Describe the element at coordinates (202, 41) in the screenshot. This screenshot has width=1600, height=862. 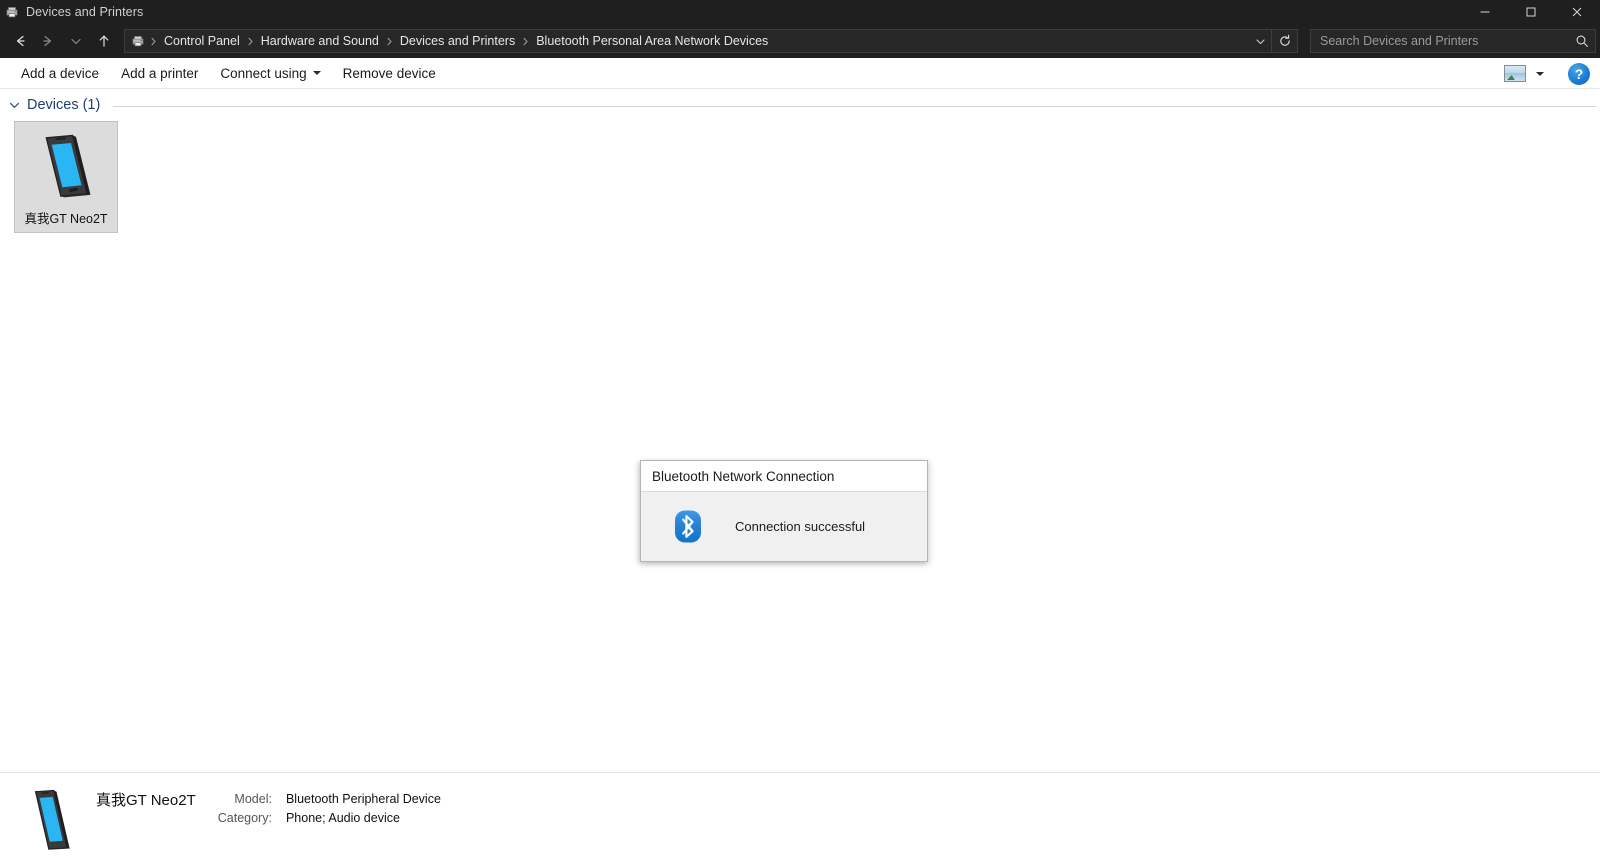
I see `breadcrumb-item-control-panel: Control Panel` at that location.